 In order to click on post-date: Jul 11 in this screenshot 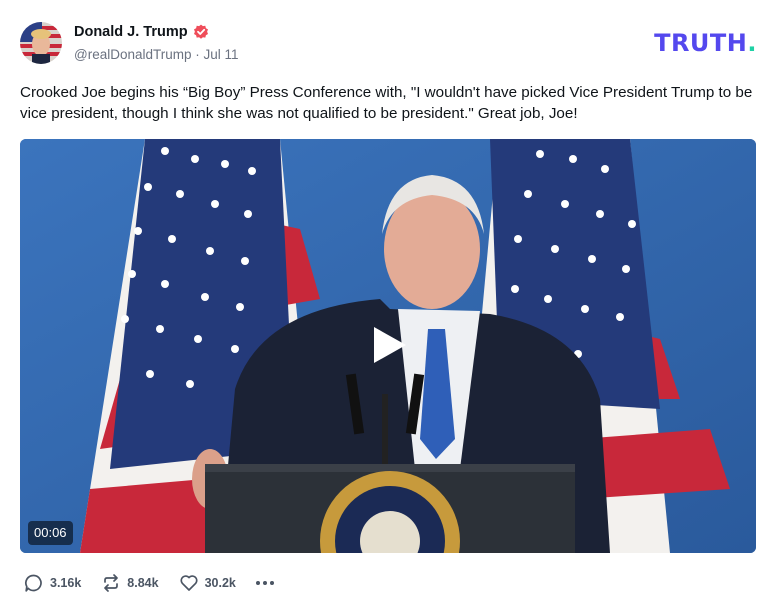, I will do `click(221, 54)`.